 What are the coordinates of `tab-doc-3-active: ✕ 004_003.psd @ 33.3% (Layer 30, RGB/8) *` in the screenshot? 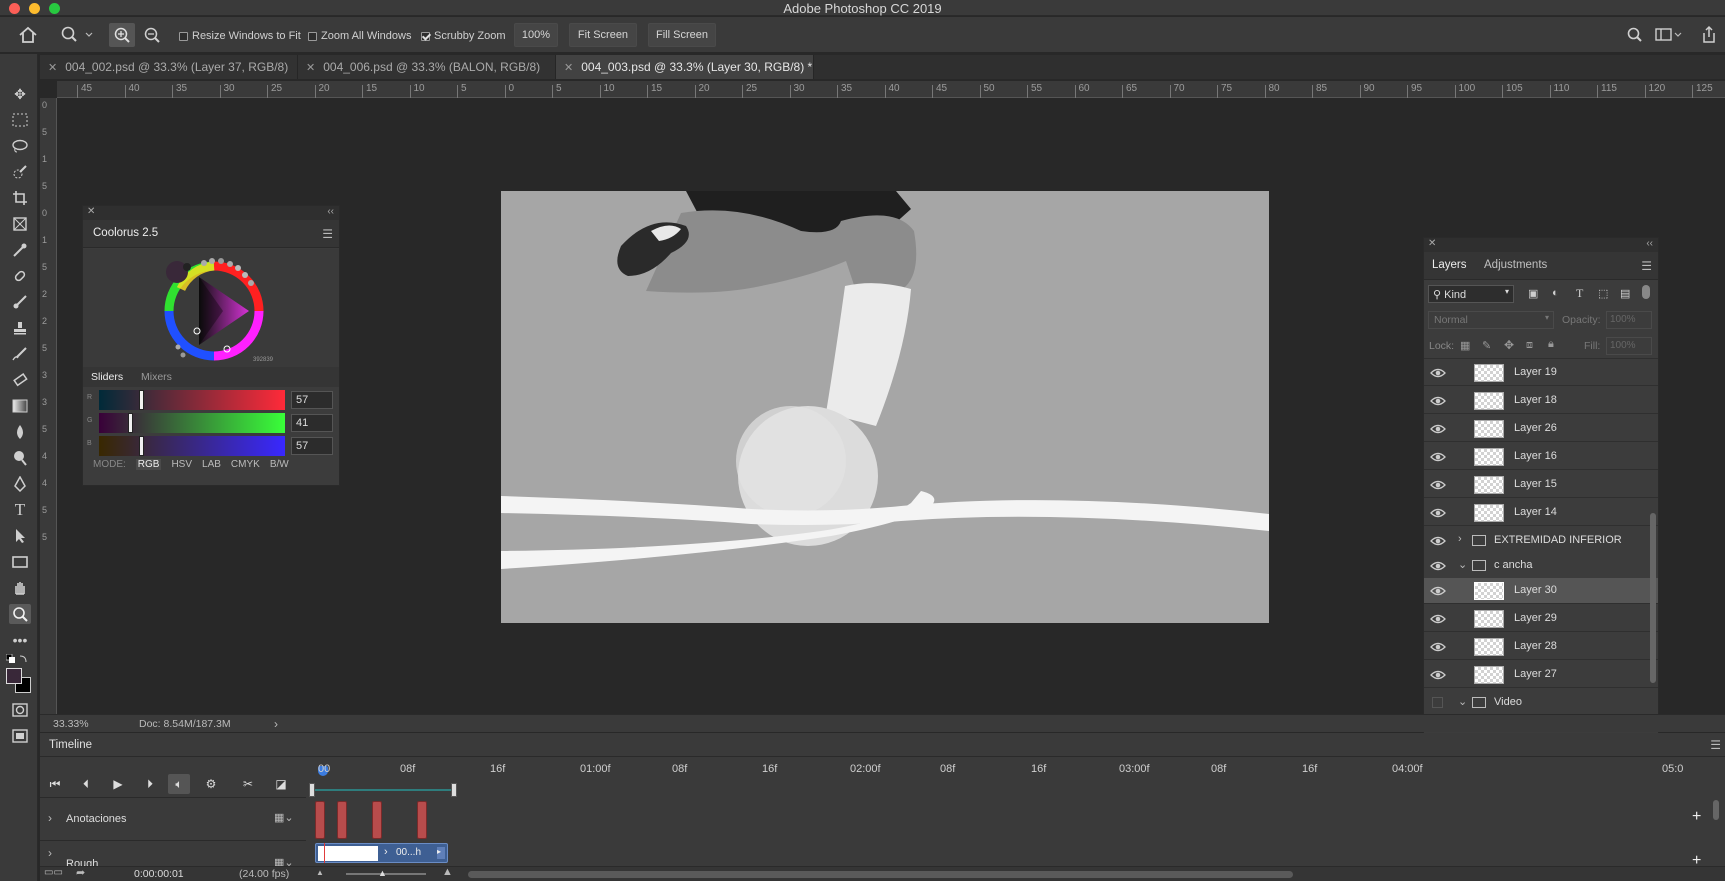 It's located at (685, 67).